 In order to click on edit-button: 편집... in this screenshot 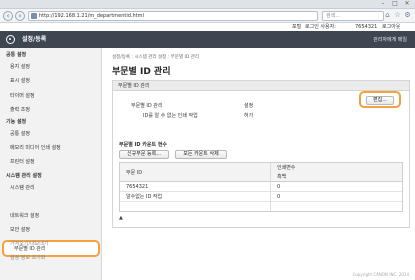, I will do `click(380, 100)`.